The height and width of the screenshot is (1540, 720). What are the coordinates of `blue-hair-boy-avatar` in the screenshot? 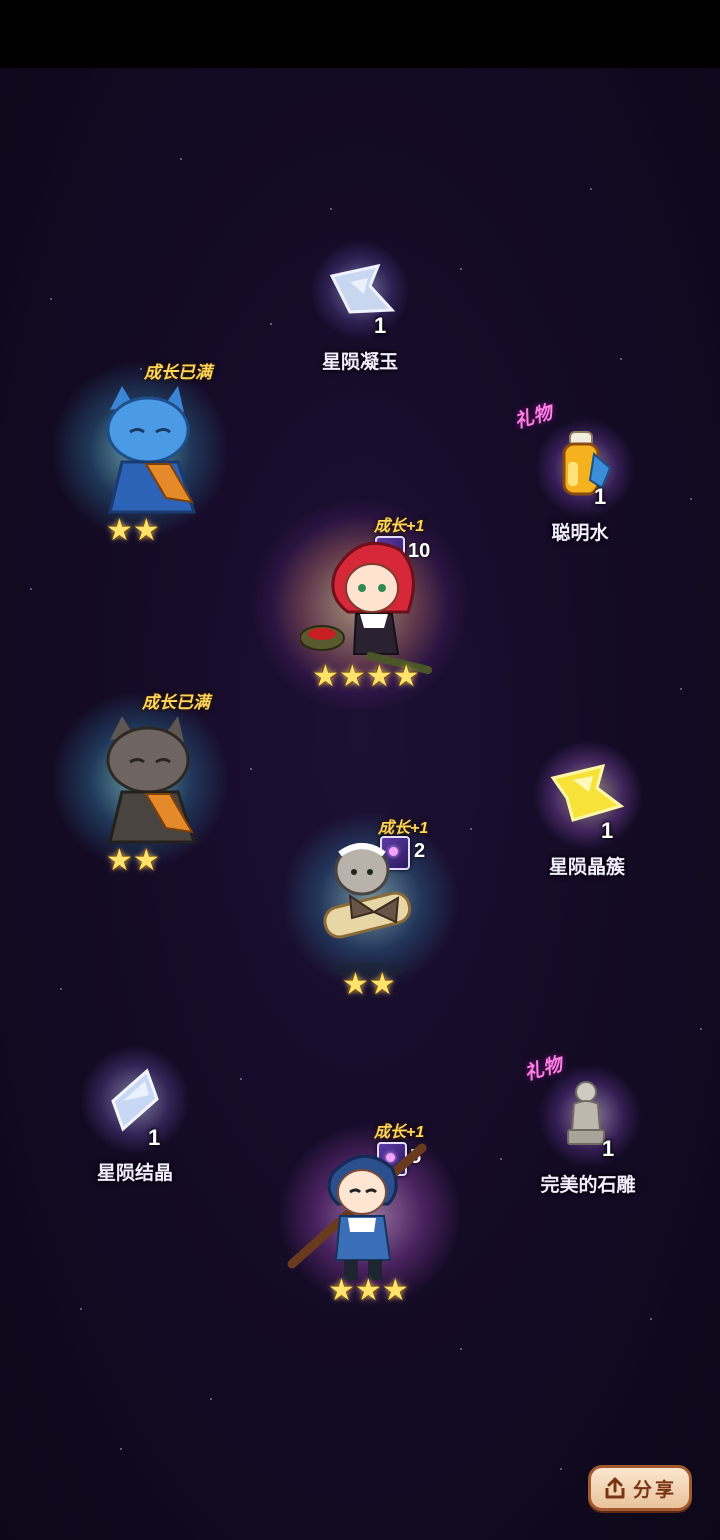 It's located at (357, 1211).